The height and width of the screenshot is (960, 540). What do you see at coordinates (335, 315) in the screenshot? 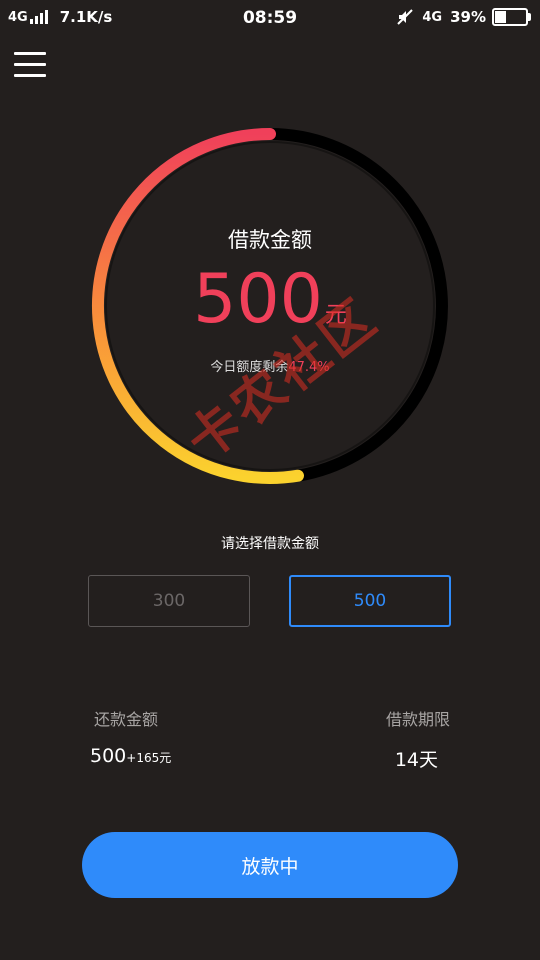
I see `loan-amount-unit: 元` at bounding box center [335, 315].